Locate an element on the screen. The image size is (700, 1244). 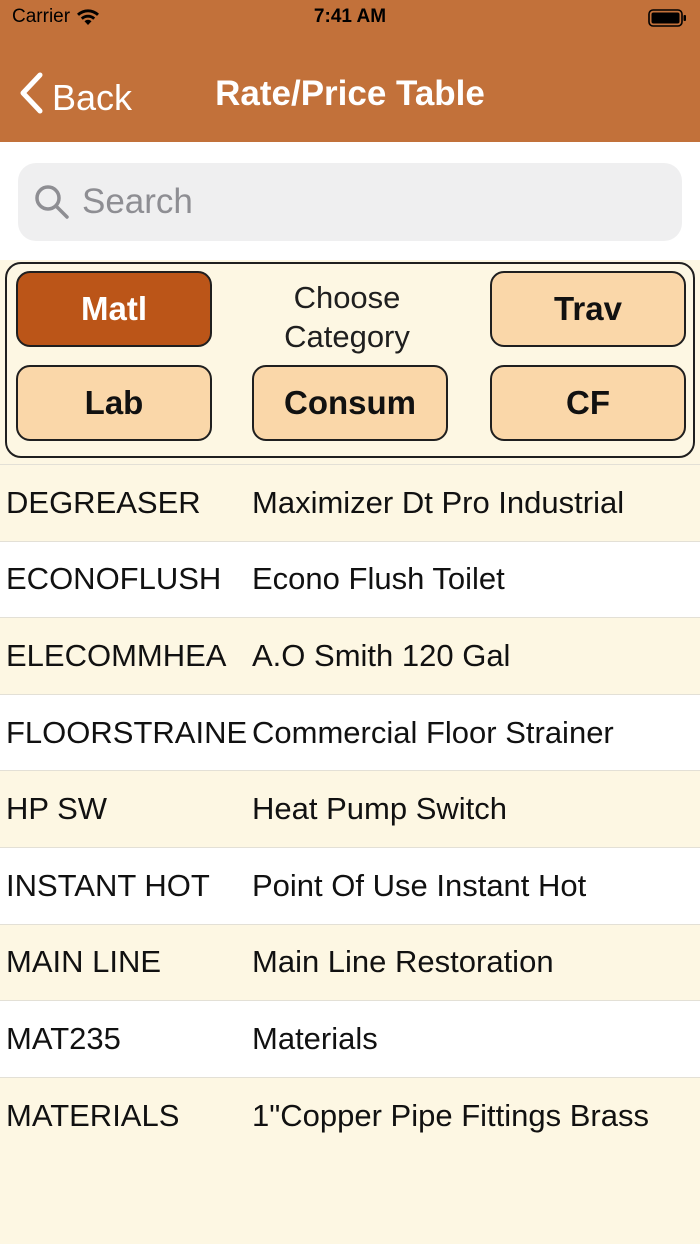
header: Carrier 7:41 AM Back Rate/Price Table is located at coordinates (350, 71).